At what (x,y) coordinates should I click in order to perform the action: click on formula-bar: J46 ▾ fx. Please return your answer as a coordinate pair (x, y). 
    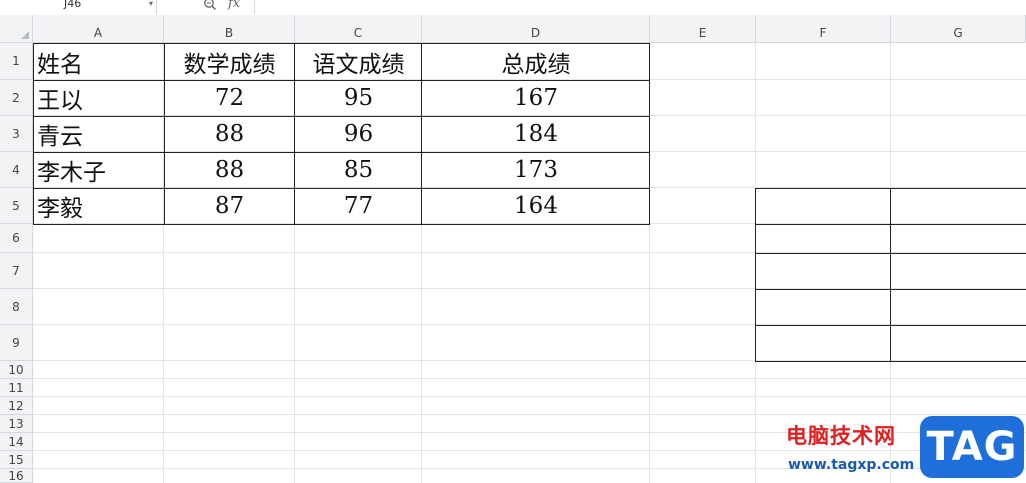
    Looking at the image, I should click on (513, 8).